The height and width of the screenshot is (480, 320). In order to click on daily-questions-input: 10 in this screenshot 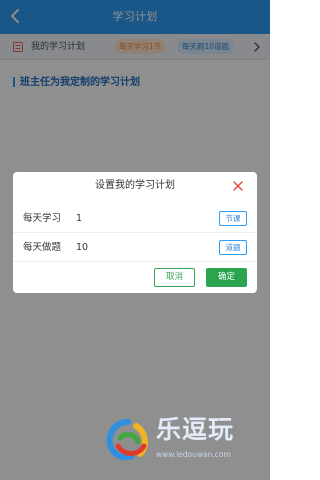, I will do `click(82, 247)`.